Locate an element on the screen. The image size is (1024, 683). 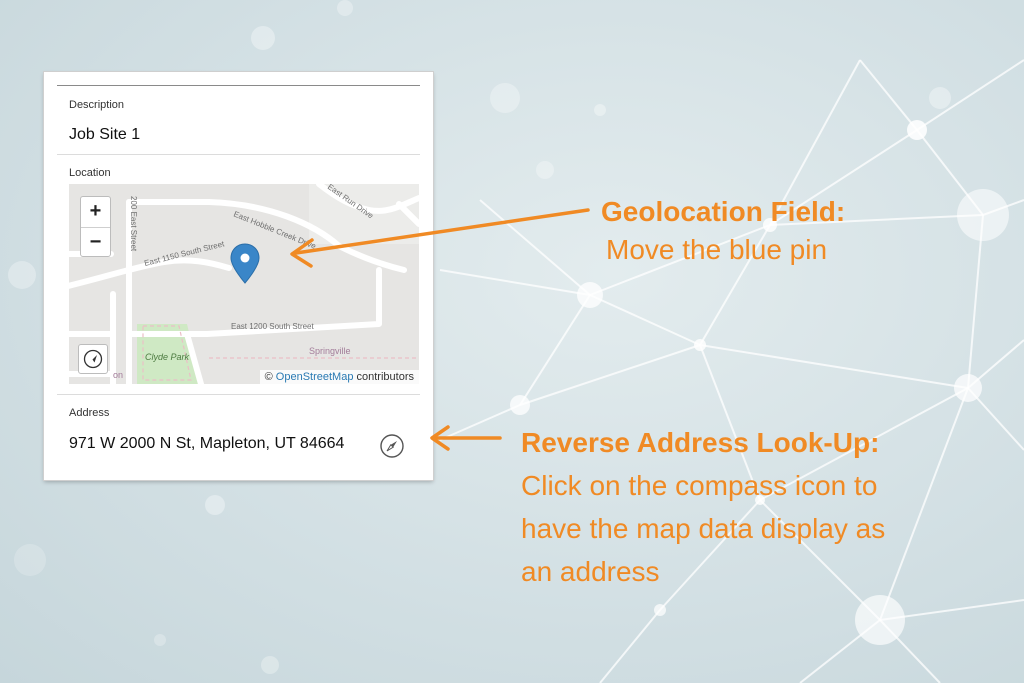
reverse-lookup-line: an address is located at coordinates (590, 571).